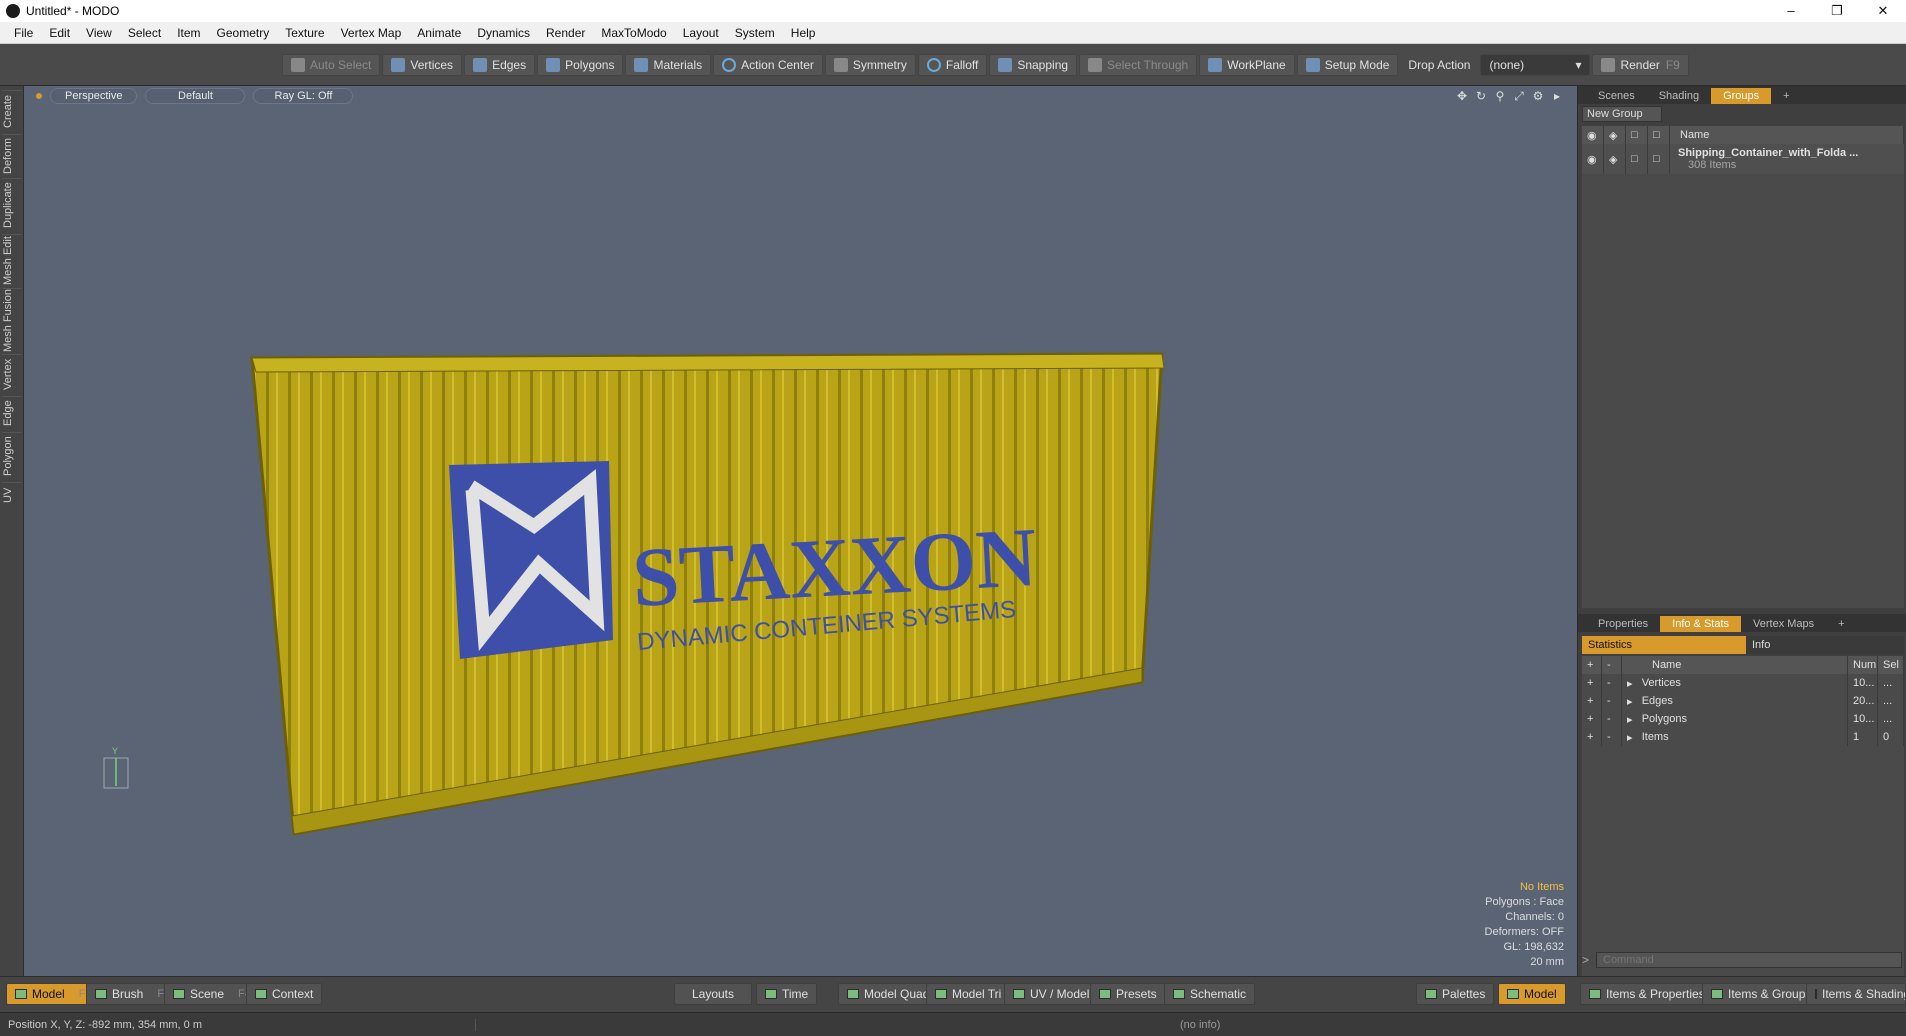 This screenshot has height=1036, width=1906. What do you see at coordinates (1640, 64) in the screenshot?
I see `render-button: Render F9` at bounding box center [1640, 64].